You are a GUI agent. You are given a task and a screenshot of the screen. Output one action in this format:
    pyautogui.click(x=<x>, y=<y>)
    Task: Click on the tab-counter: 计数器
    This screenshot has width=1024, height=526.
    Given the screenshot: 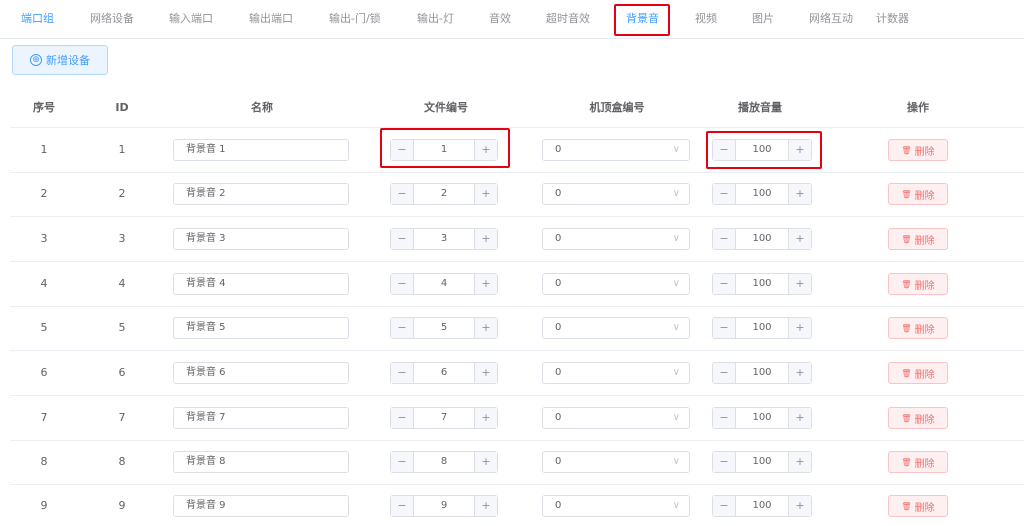 What is the action you would take?
    pyautogui.click(x=892, y=19)
    